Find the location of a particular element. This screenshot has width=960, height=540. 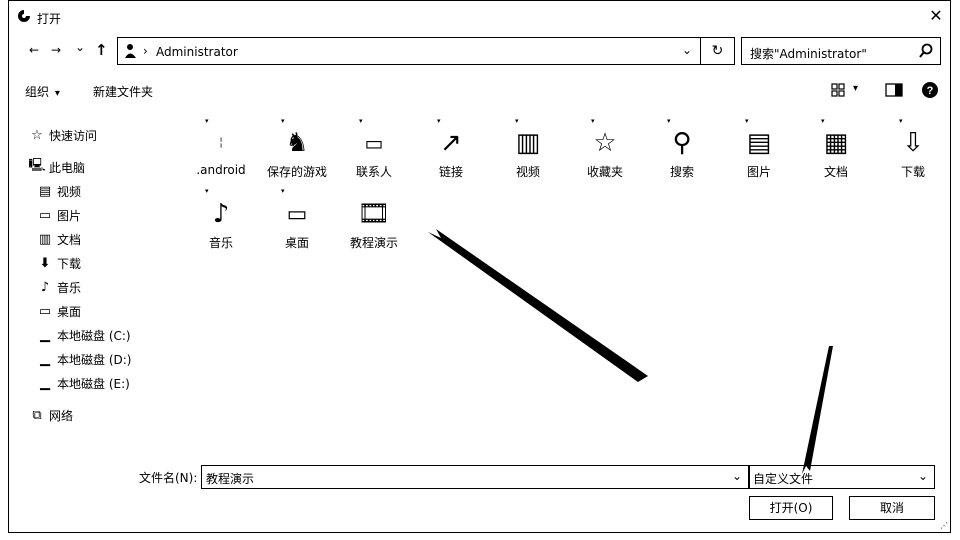

star-icon: ☆ is located at coordinates (37, 135).